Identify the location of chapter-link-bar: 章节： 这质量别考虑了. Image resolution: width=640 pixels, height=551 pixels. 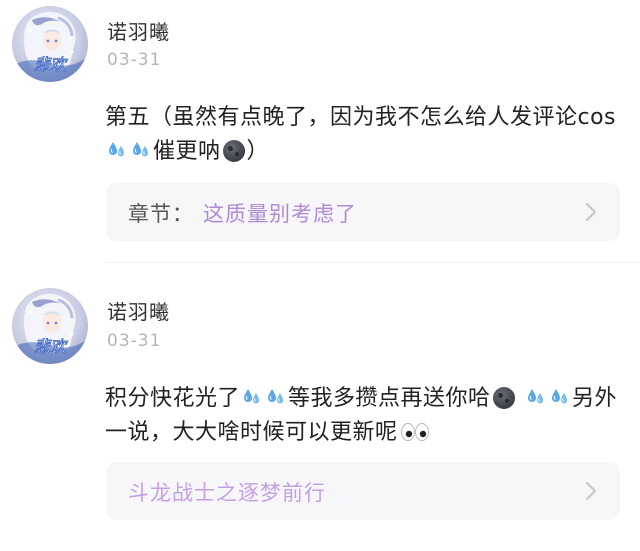
(363, 212).